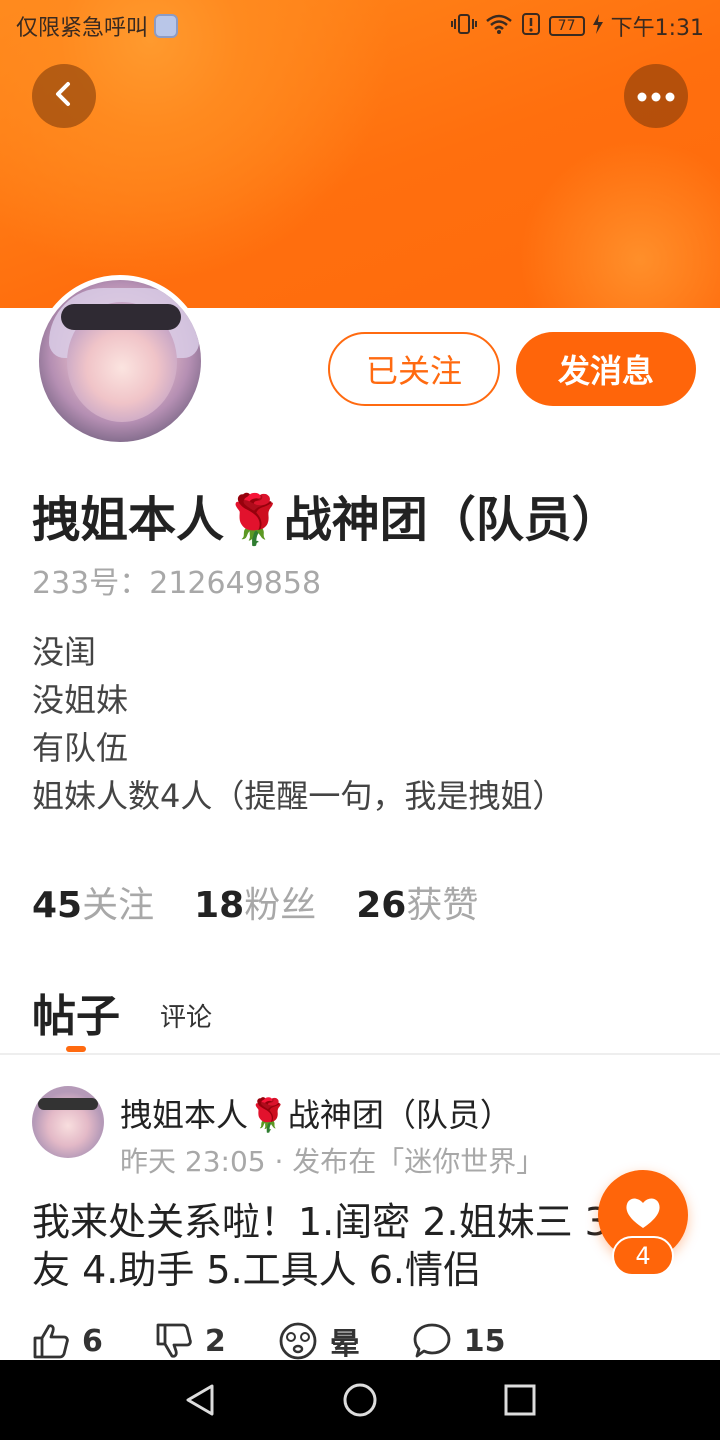 This screenshot has height=1440, width=720. I want to click on fans-label: 粉丝, so click(280, 905).